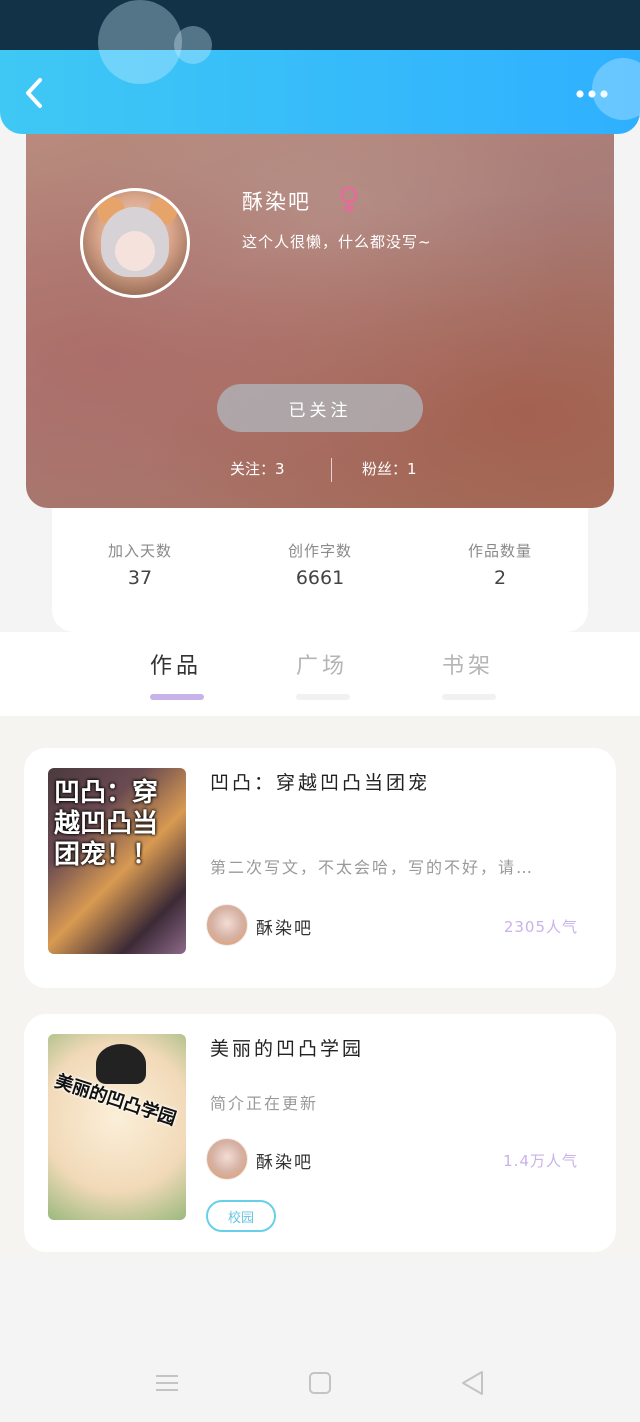  I want to click on profile-tabs: 作品 广场 书架, so click(320, 674).